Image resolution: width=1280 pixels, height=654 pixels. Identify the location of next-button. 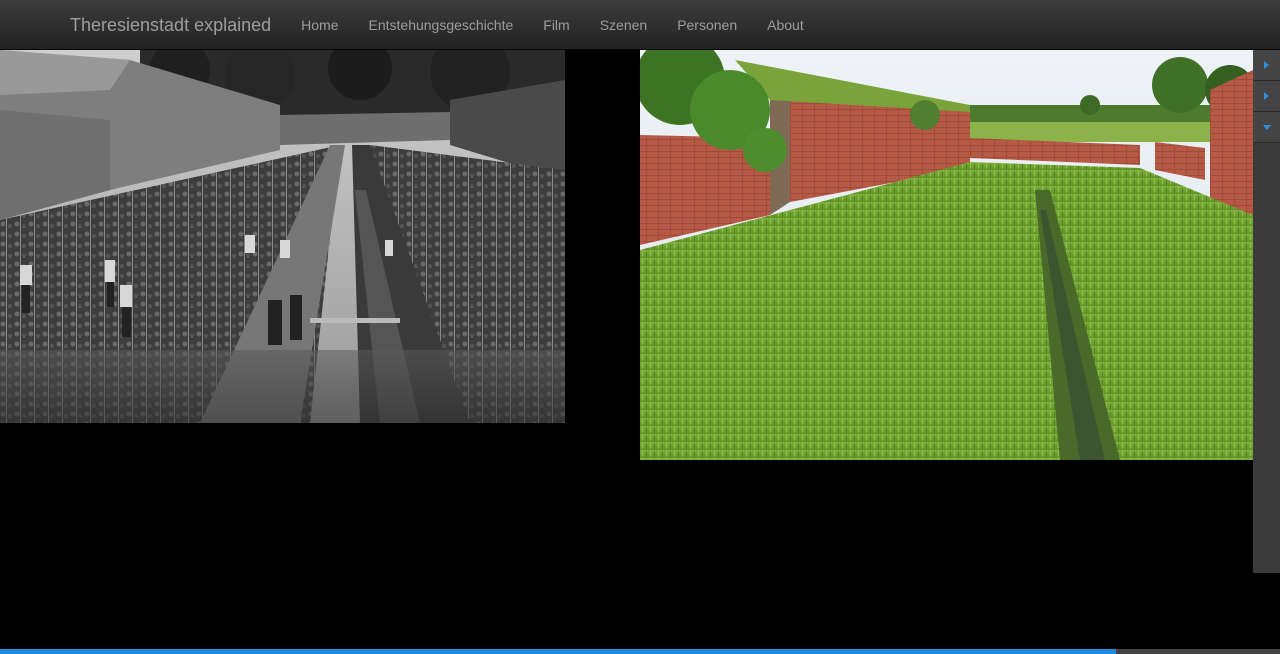
(1266, 65).